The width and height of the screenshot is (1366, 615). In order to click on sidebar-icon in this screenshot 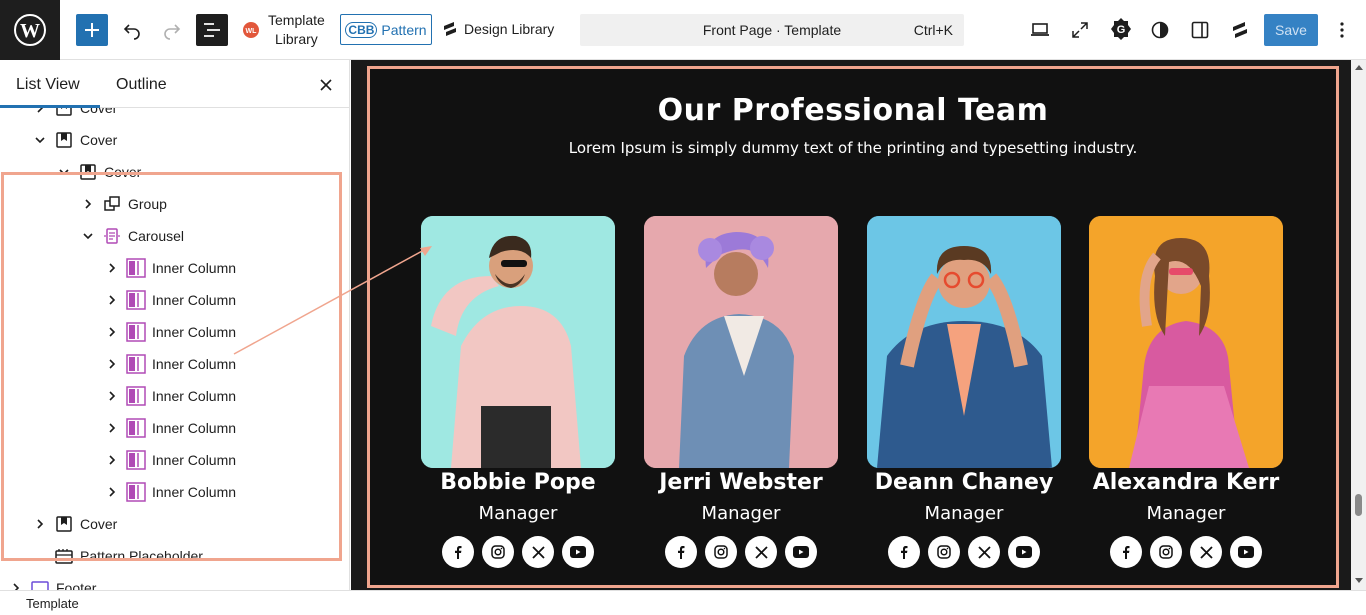, I will do `click(1200, 30)`.